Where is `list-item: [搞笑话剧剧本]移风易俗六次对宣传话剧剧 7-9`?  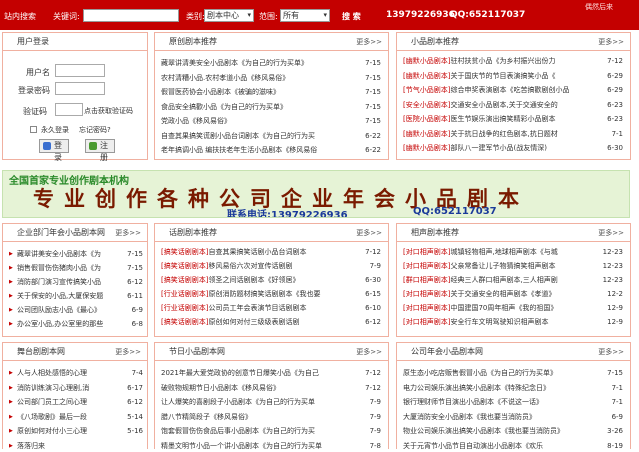
list-item: [搞笑话剧剧本]移风易俗六次对宣传话剧剧 7-9 is located at coordinates (271, 266).